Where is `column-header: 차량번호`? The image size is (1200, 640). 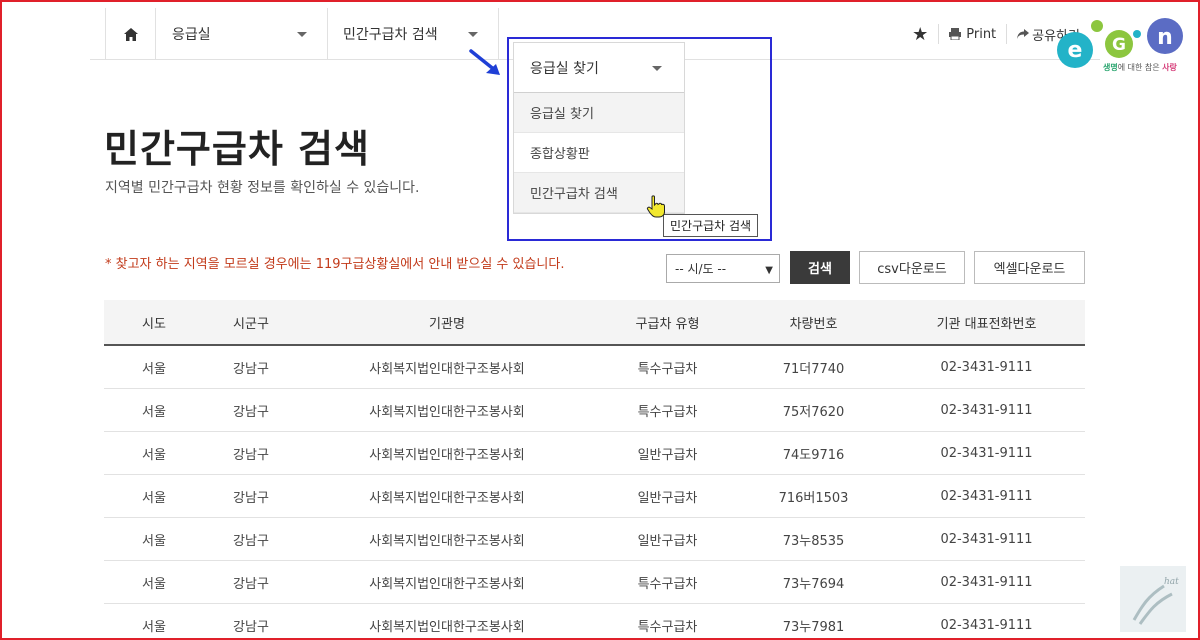 column-header: 차량번호 is located at coordinates (813, 324).